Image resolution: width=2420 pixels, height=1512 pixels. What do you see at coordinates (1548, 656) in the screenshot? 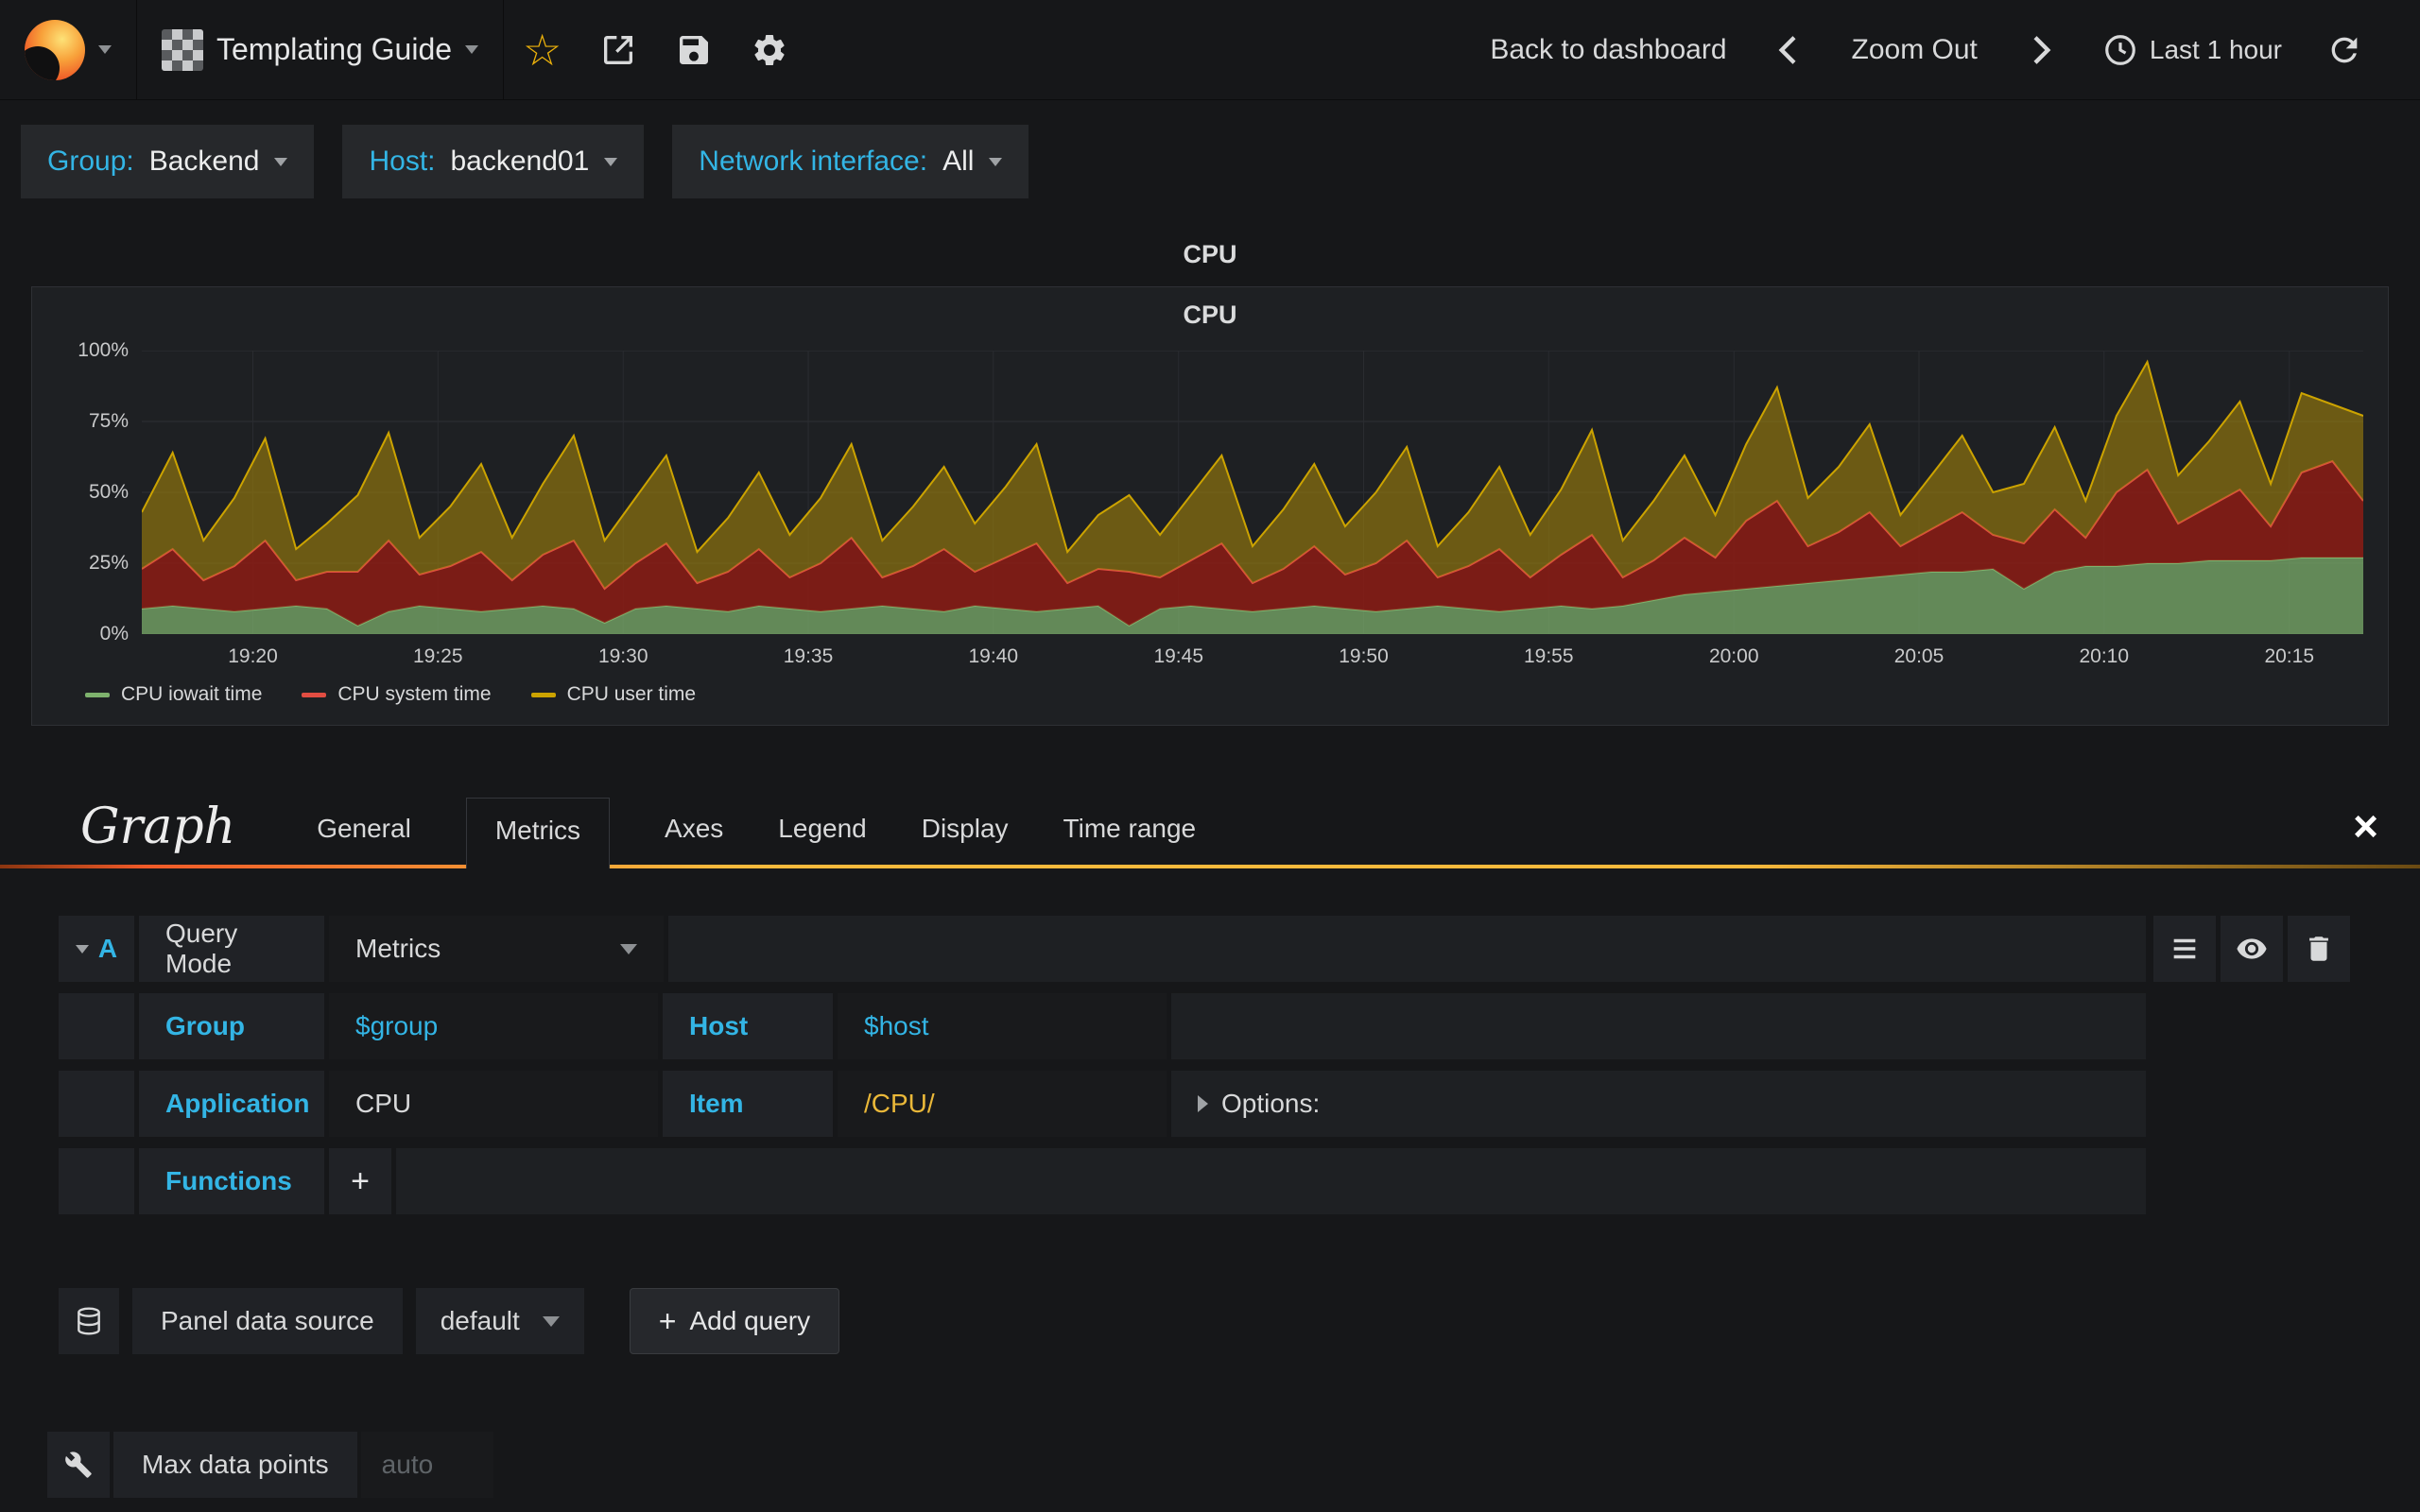
I see `x-tick-label: 19:55` at bounding box center [1548, 656].